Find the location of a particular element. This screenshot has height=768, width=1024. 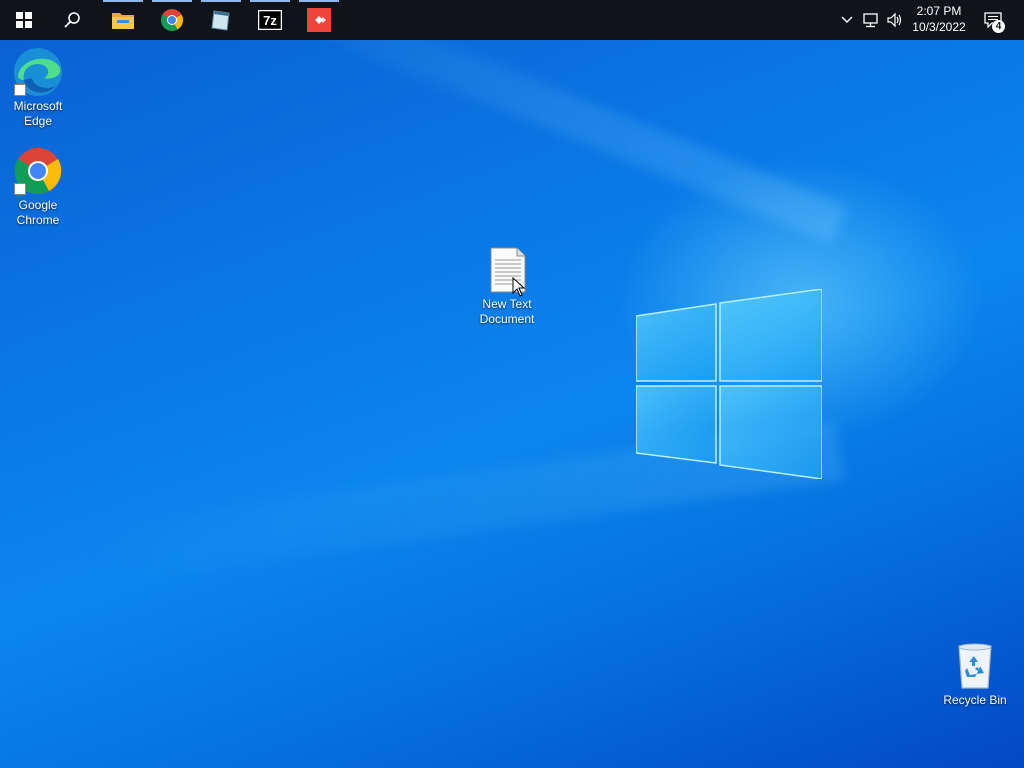

file-explorer-icon is located at coordinates (123, 21).